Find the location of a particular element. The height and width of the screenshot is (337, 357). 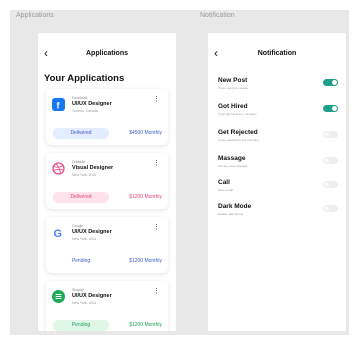

notification-setting-got-hired: Got Hired If you get hired any company is located at coordinates (278, 113).